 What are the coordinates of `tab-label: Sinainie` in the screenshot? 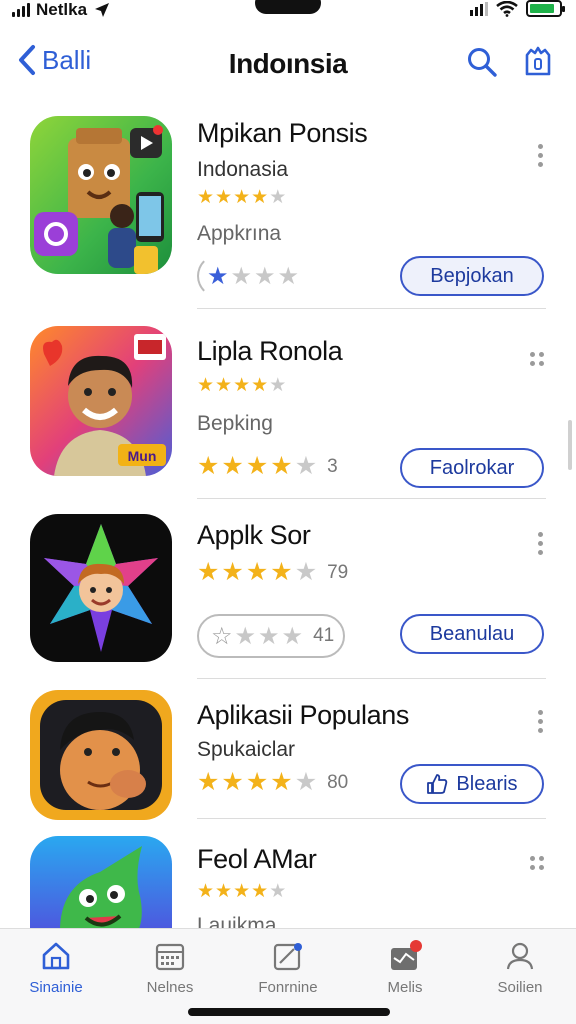 It's located at (56, 987).